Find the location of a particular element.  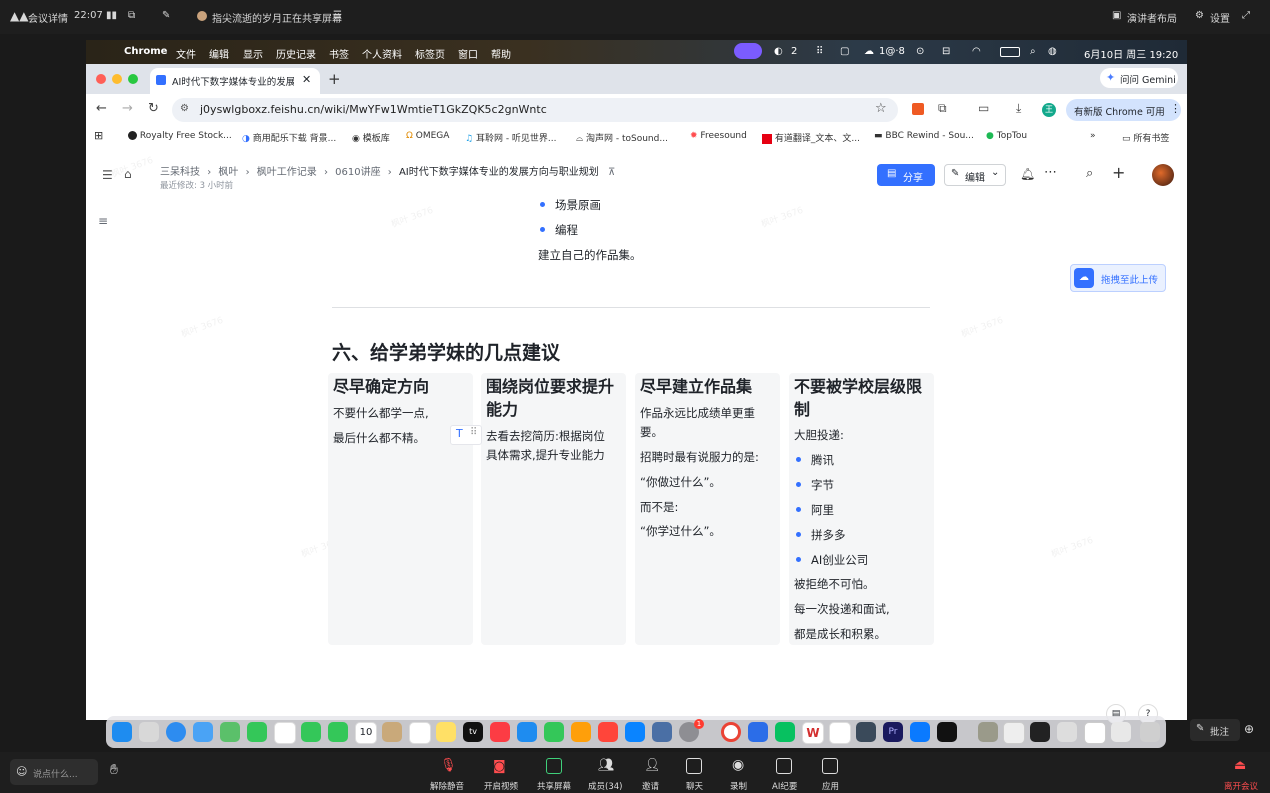

grid-icon: ⠿ is located at coordinates (819, 51).